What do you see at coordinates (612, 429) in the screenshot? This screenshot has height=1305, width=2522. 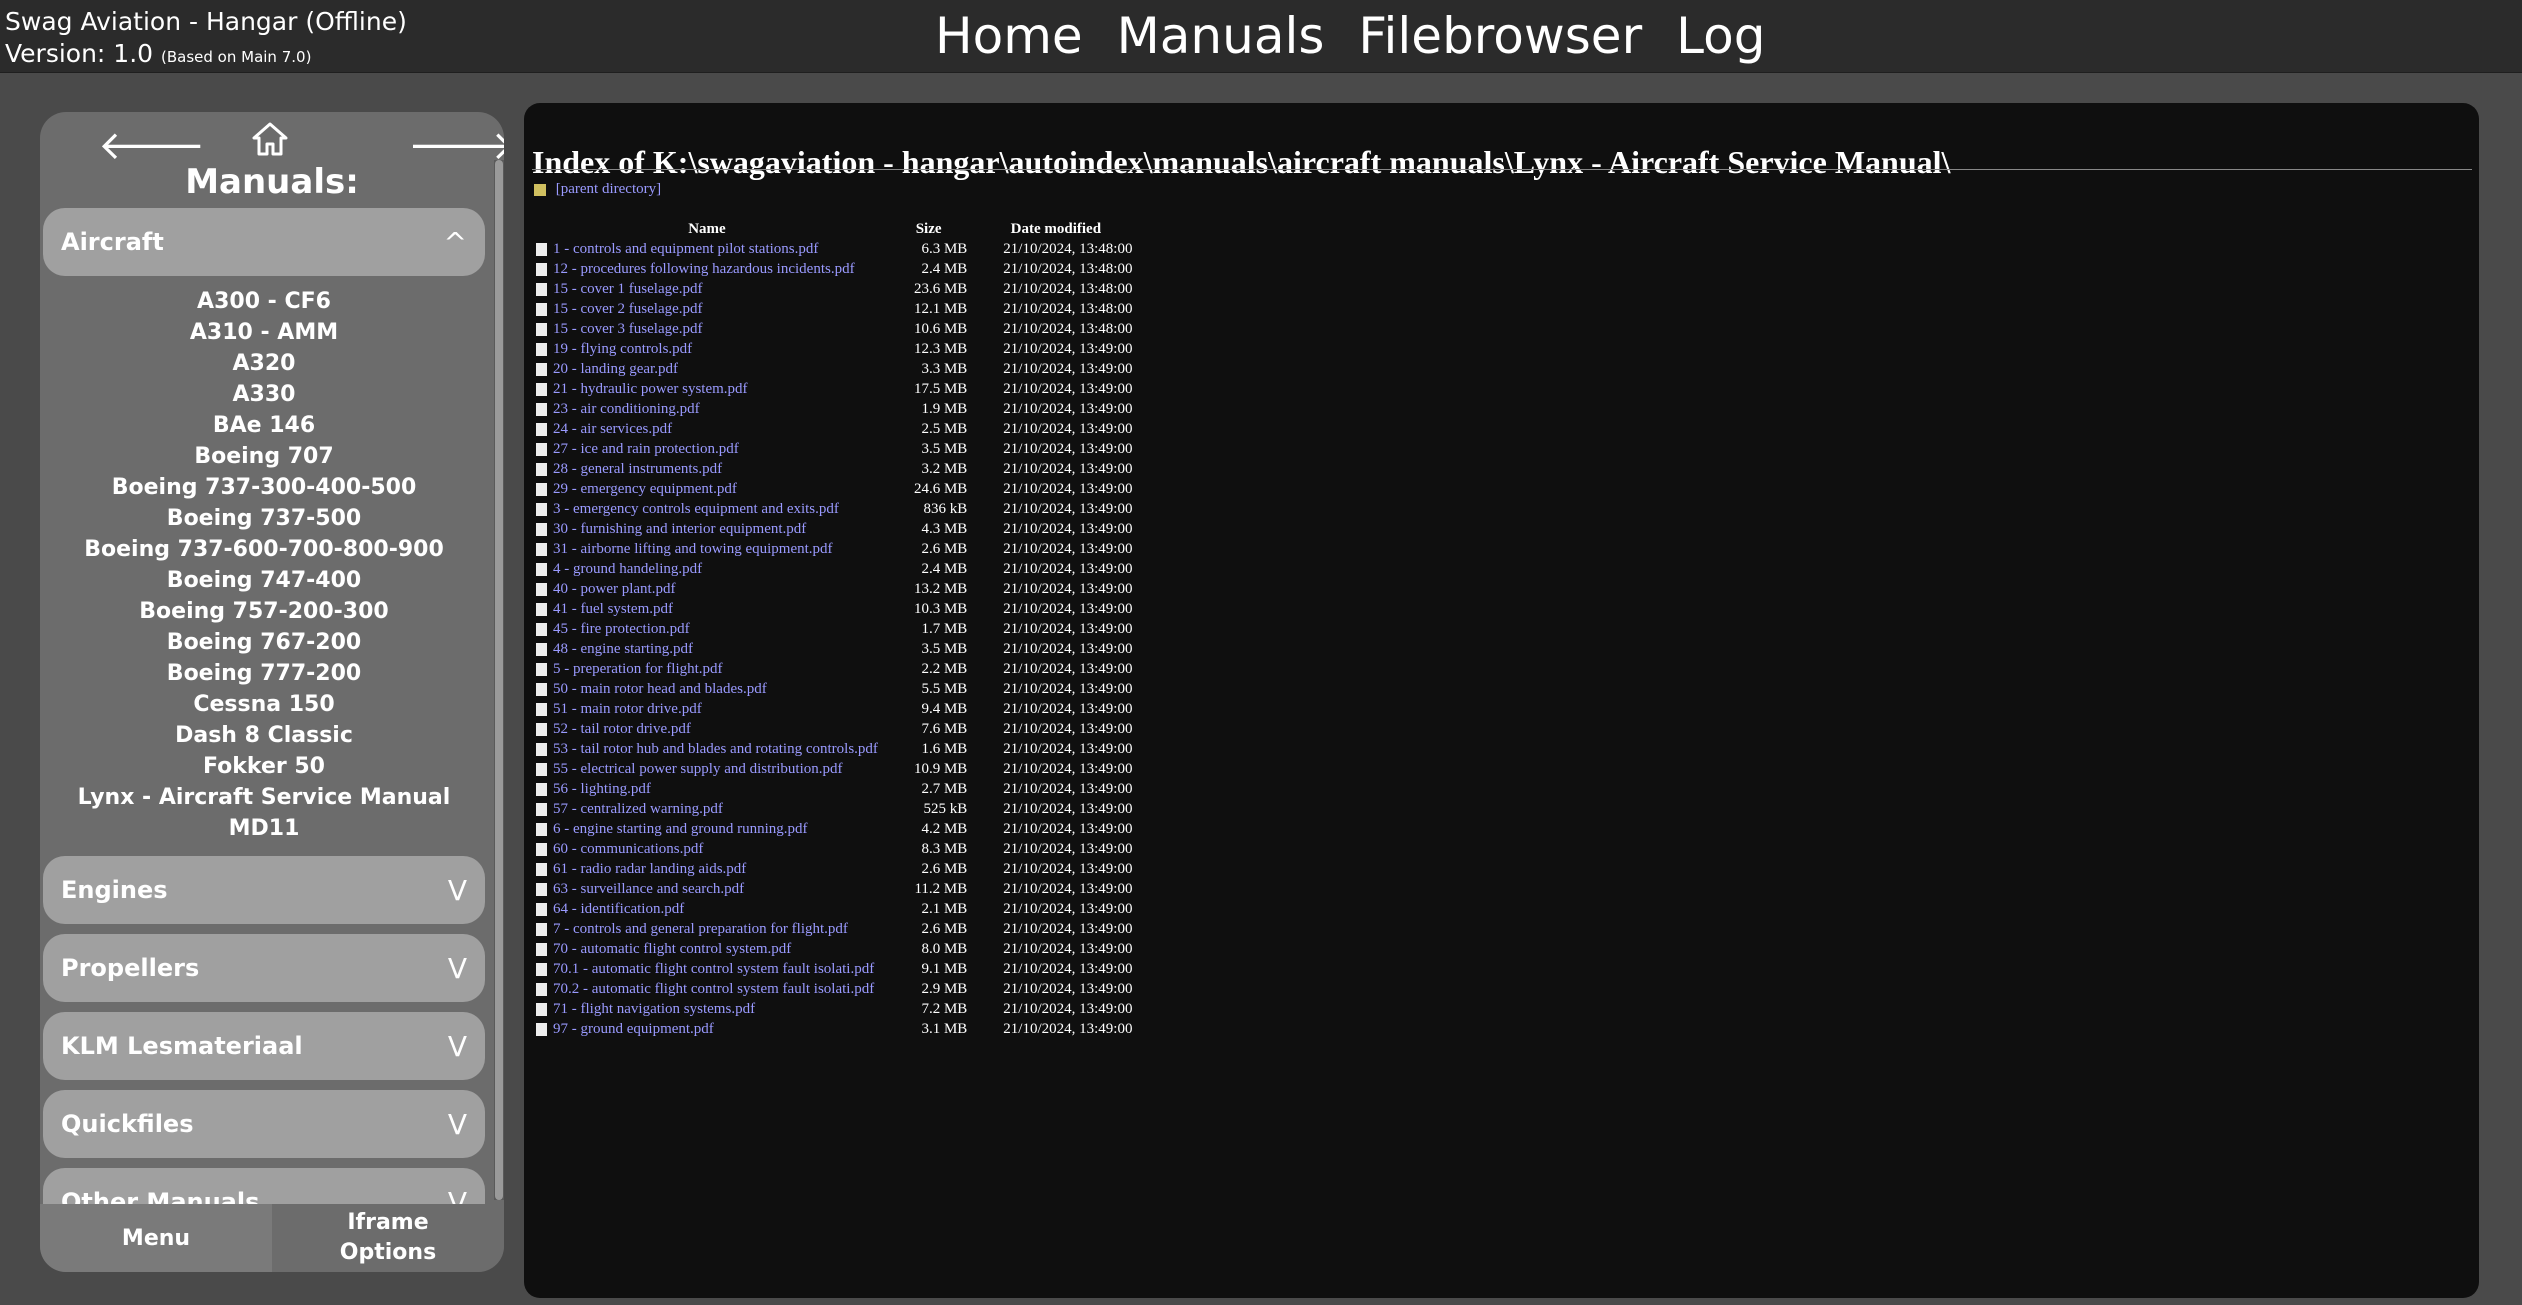 I see `file-link: 24 - air services.pdf` at bounding box center [612, 429].